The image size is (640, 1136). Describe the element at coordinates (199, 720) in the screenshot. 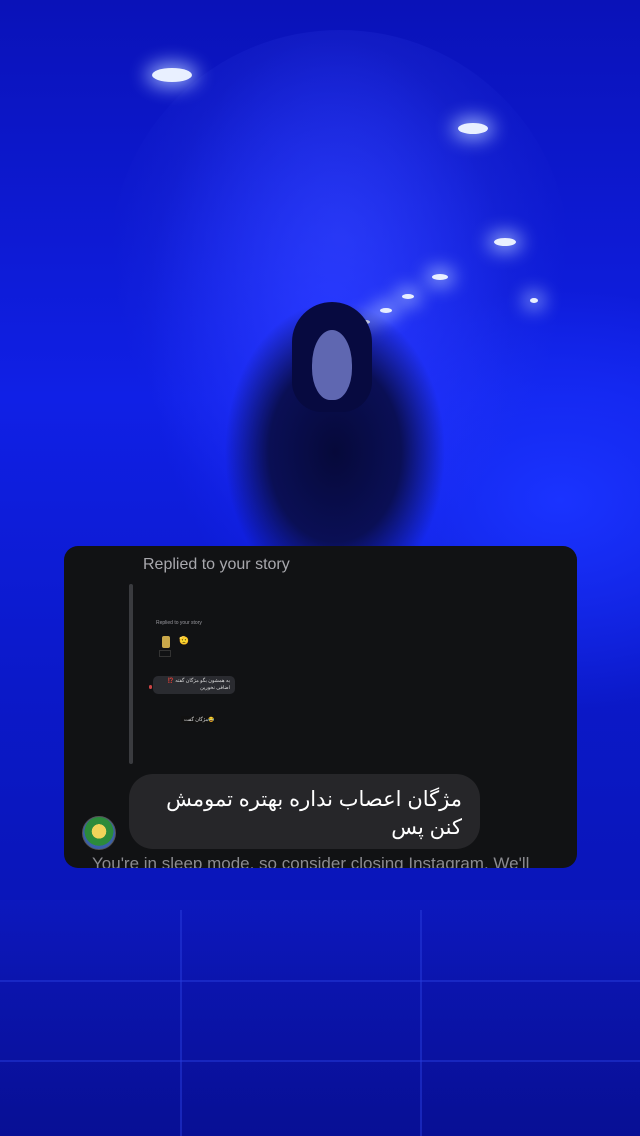

I see `quoted-reply: مژگان گفت😂` at that location.